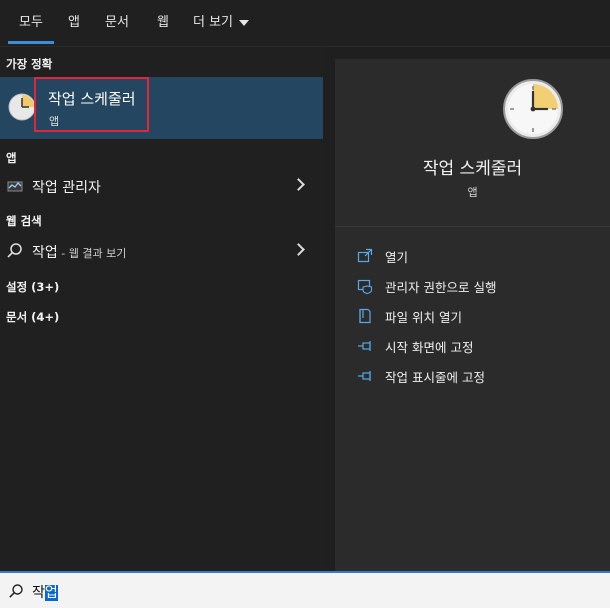  Describe the element at coordinates (29, 64) in the screenshot. I see `best-match-heading: 가장 정확` at that location.